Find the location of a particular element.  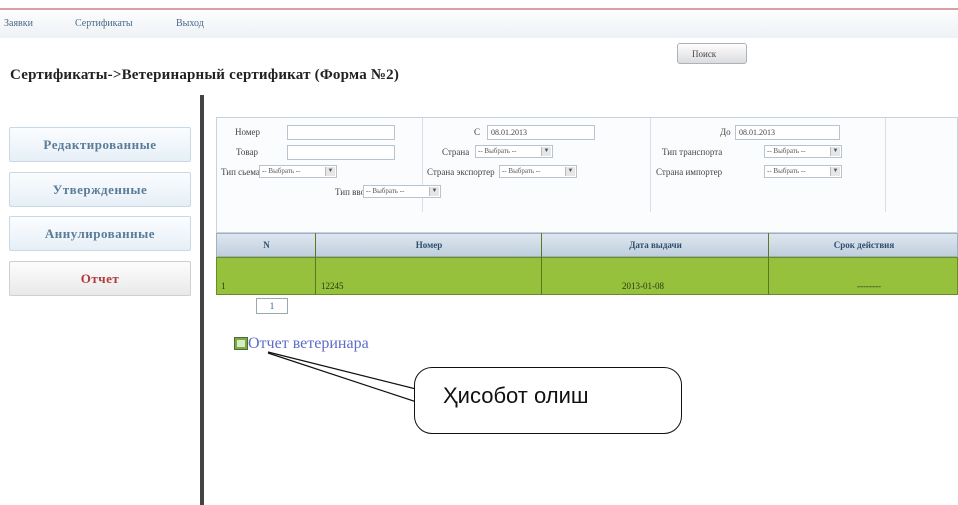

date-to-input: 08.01.2013 is located at coordinates (787, 132).